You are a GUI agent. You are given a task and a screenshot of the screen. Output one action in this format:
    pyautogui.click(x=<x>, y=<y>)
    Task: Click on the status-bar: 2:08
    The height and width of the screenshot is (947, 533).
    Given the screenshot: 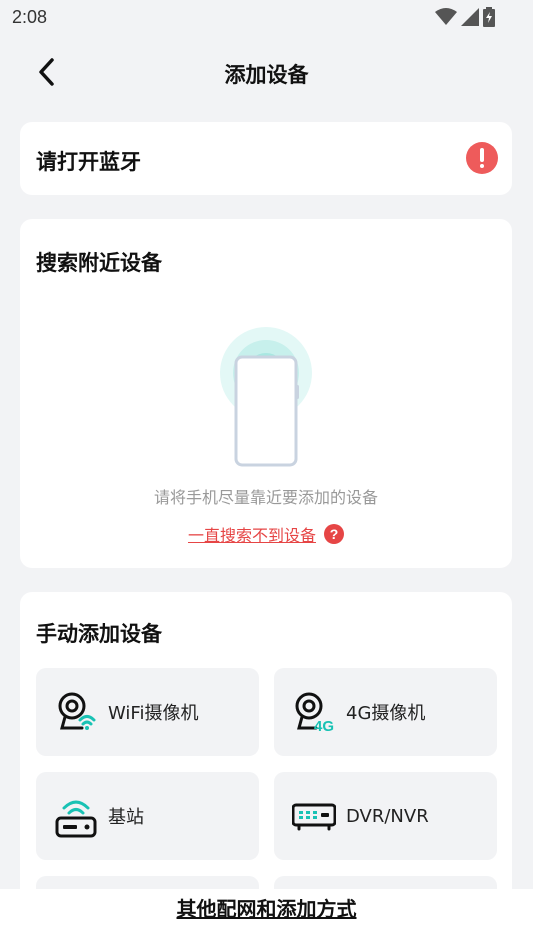 What is the action you would take?
    pyautogui.click(x=266, y=18)
    